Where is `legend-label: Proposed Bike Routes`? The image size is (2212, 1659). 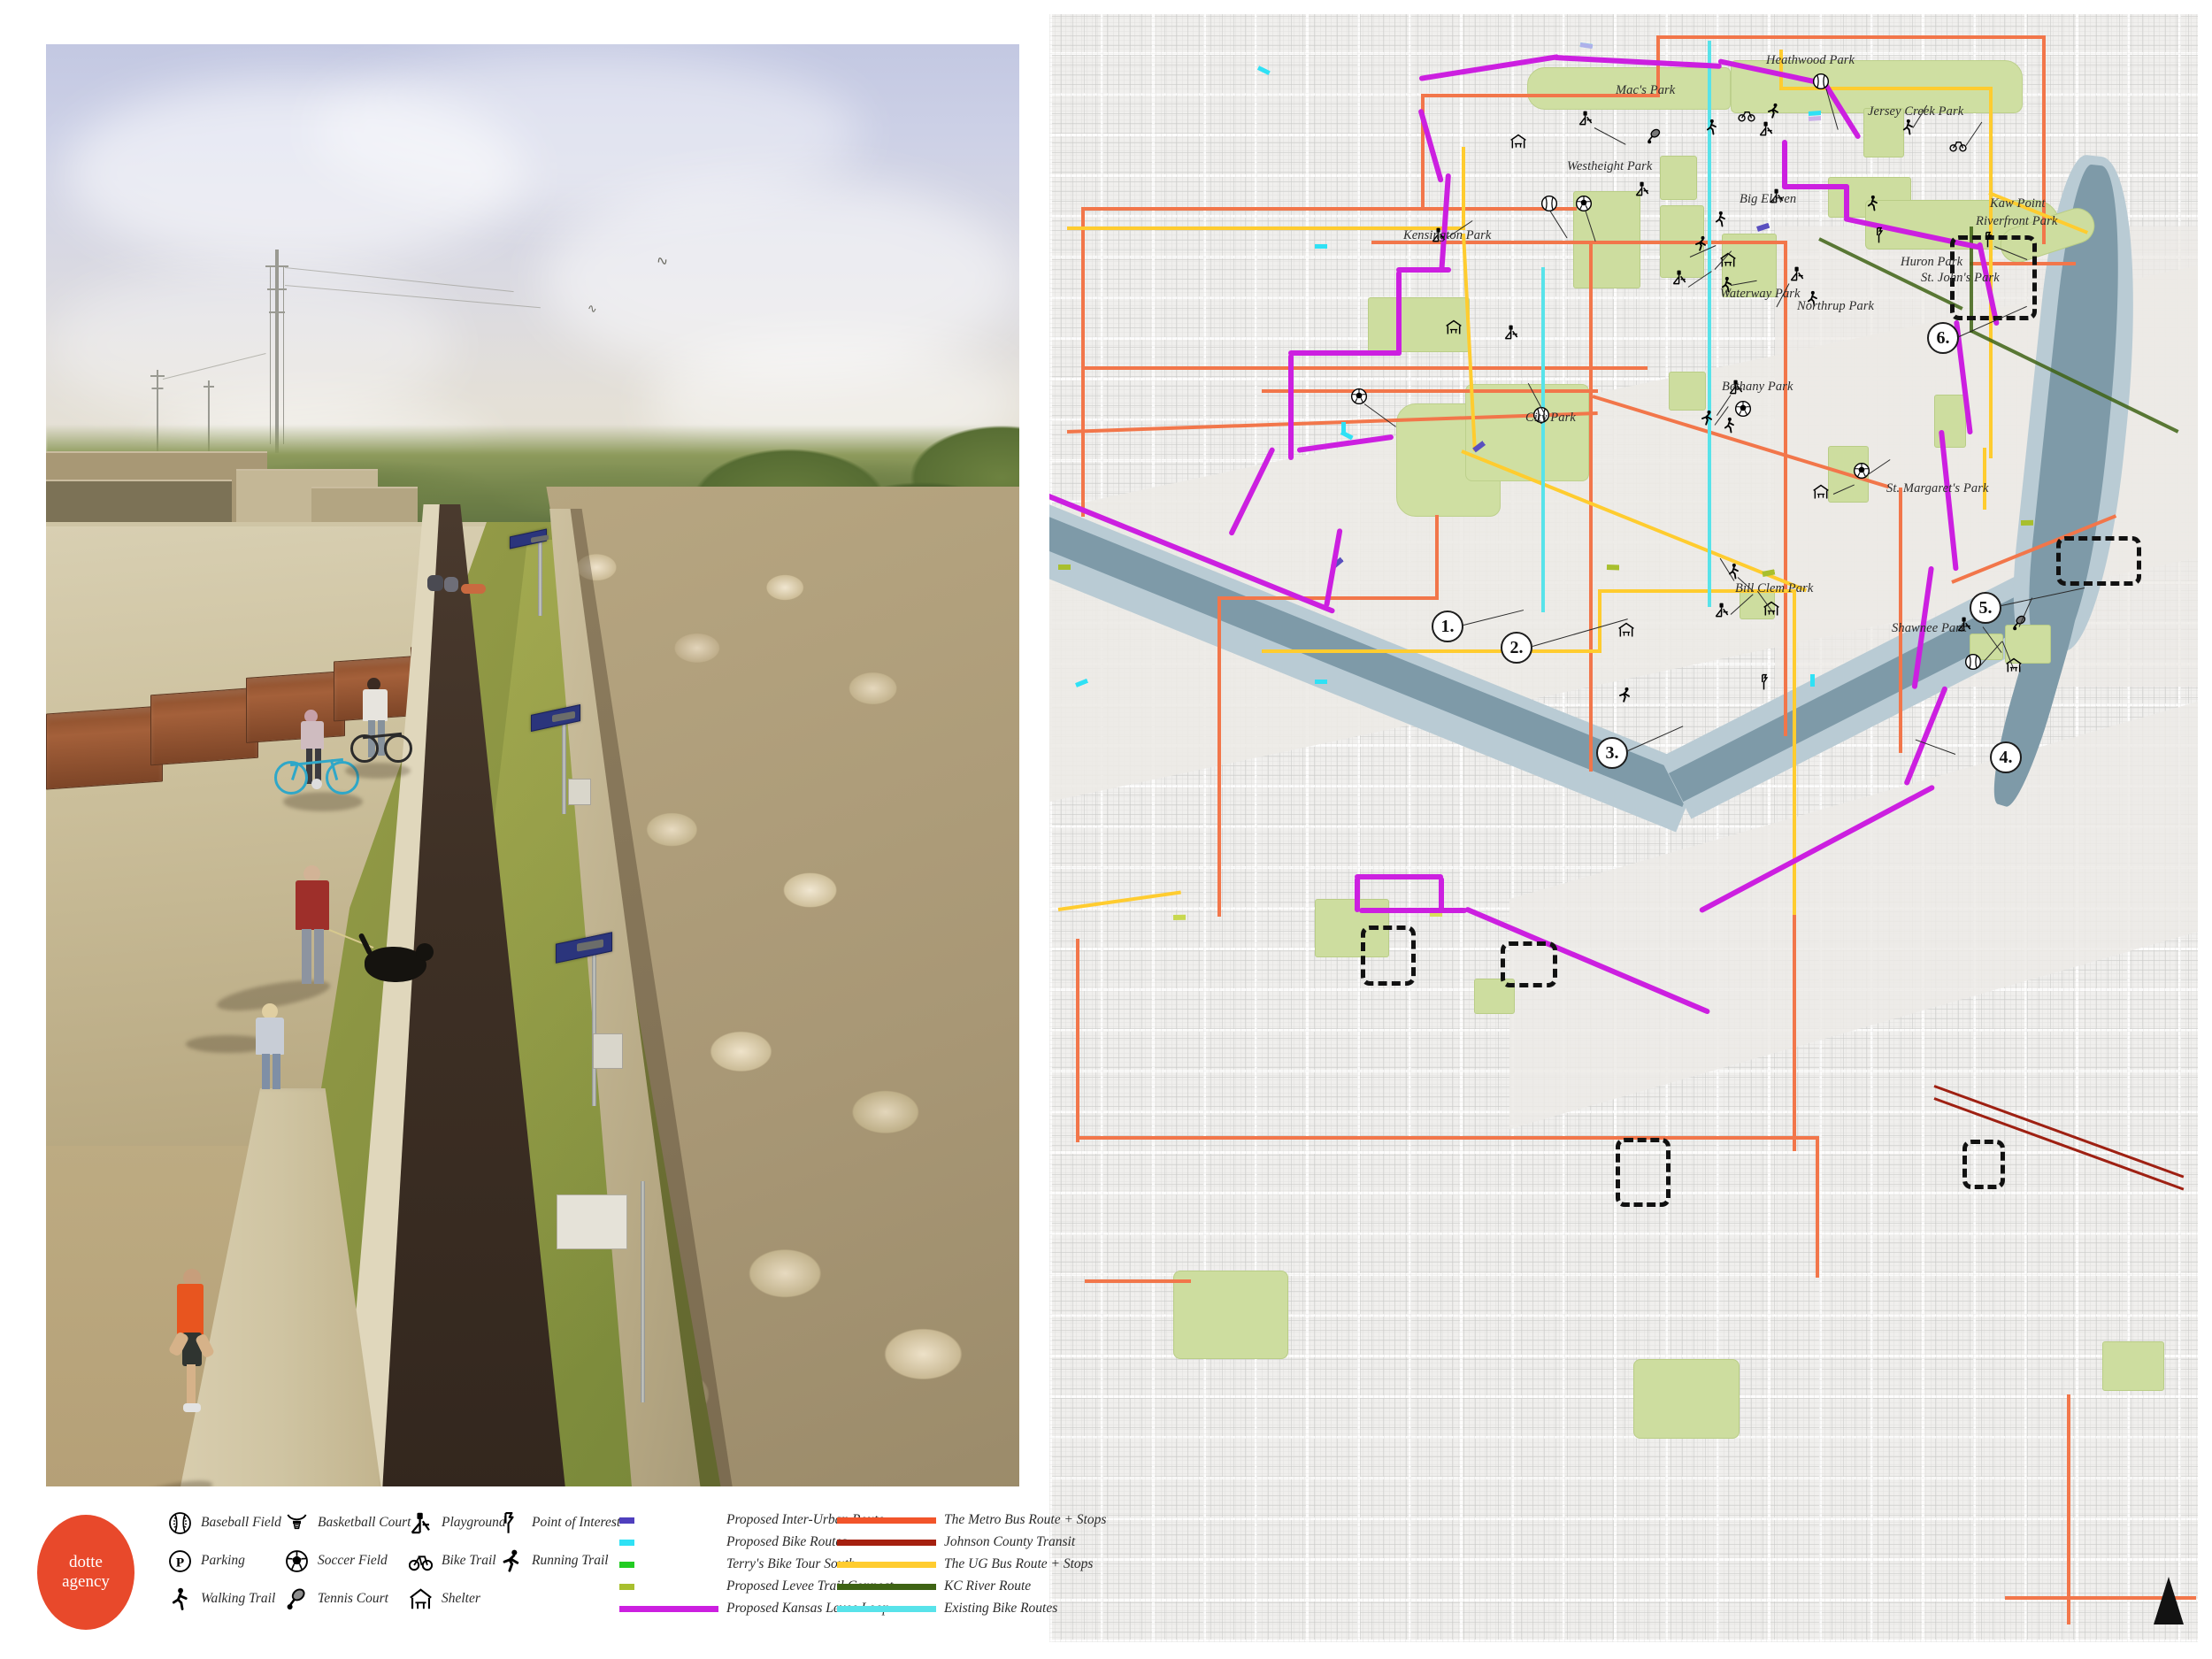
legend-label: Proposed Bike Routes is located at coordinates (787, 1542).